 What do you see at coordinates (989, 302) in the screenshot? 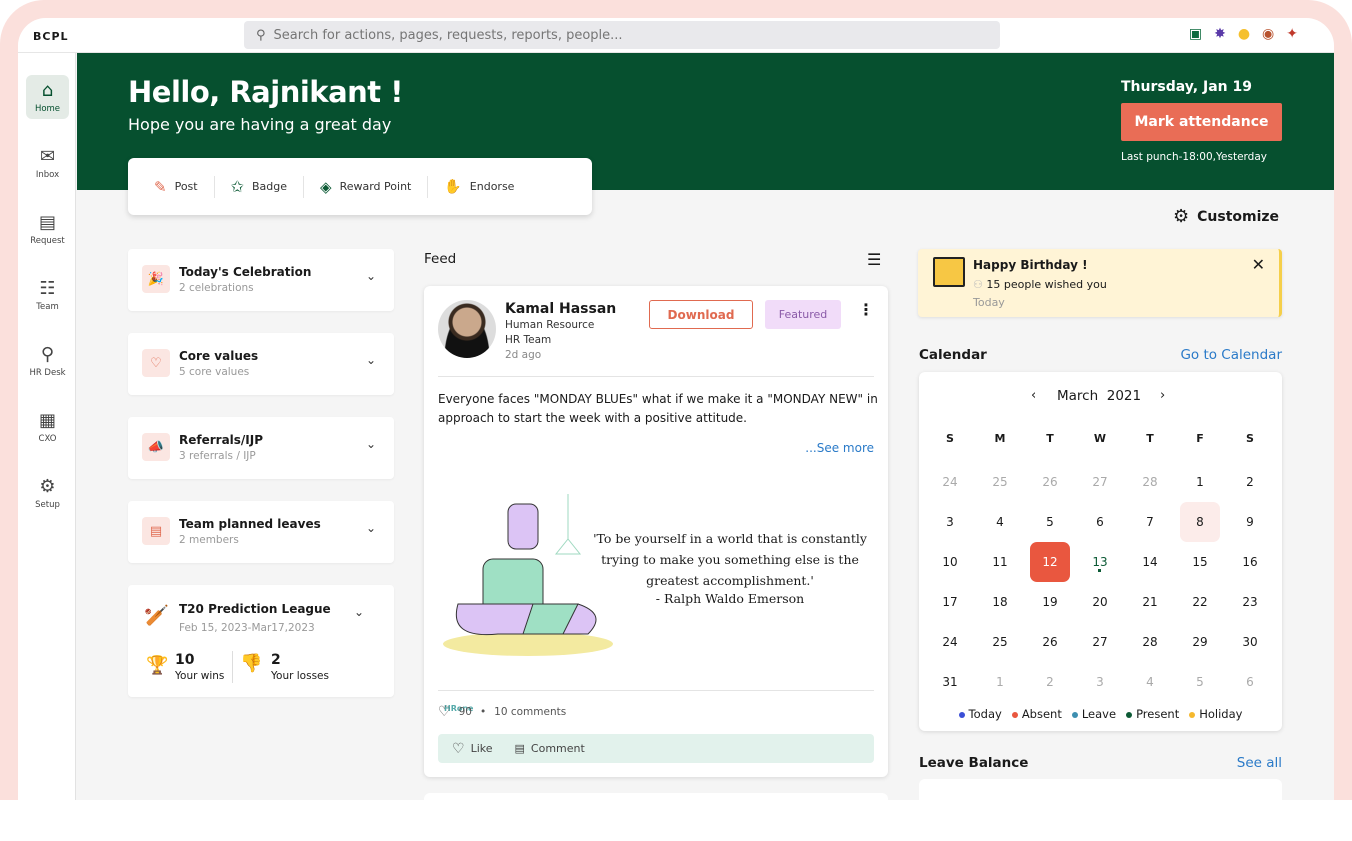
I see `birthday-time: Today` at bounding box center [989, 302].